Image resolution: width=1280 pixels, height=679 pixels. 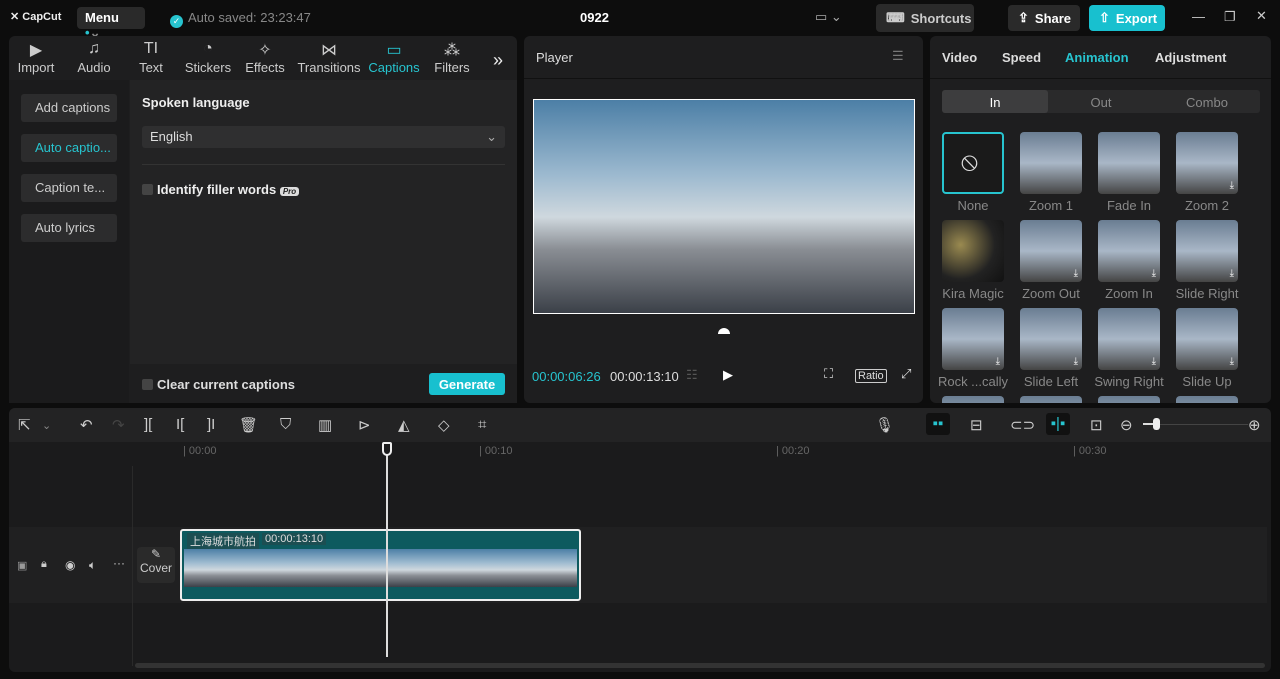 What do you see at coordinates (884, 425) in the screenshot?
I see `microphone-icon: 🎙` at bounding box center [884, 425].